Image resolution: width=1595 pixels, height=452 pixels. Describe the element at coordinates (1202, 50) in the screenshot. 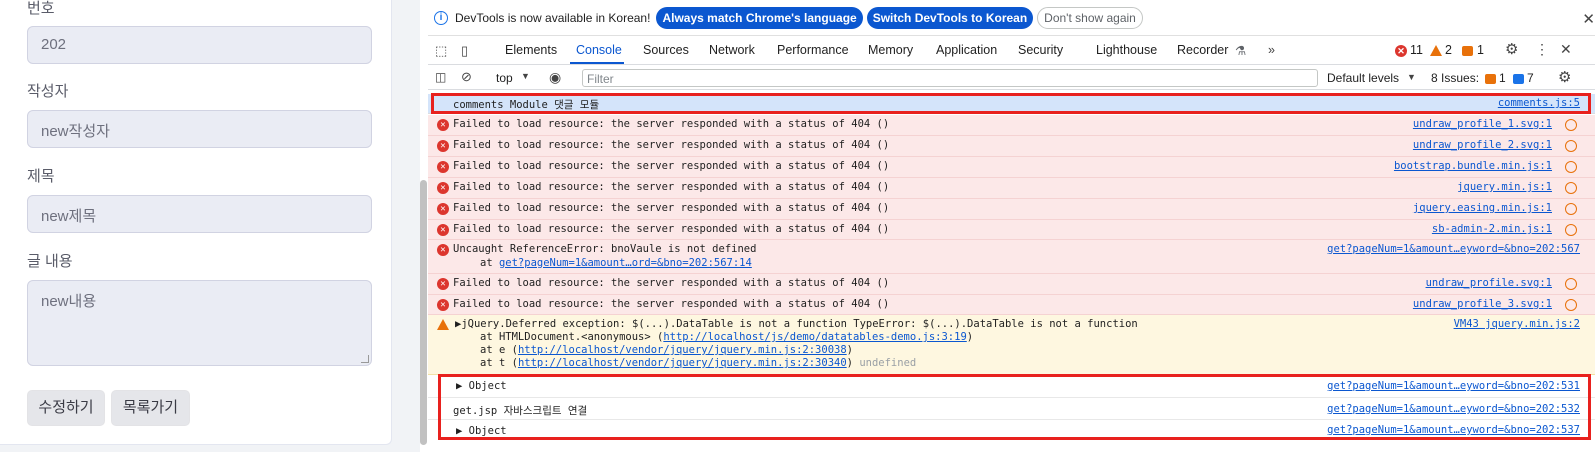

I see `tab-recorder: Recorder` at that location.